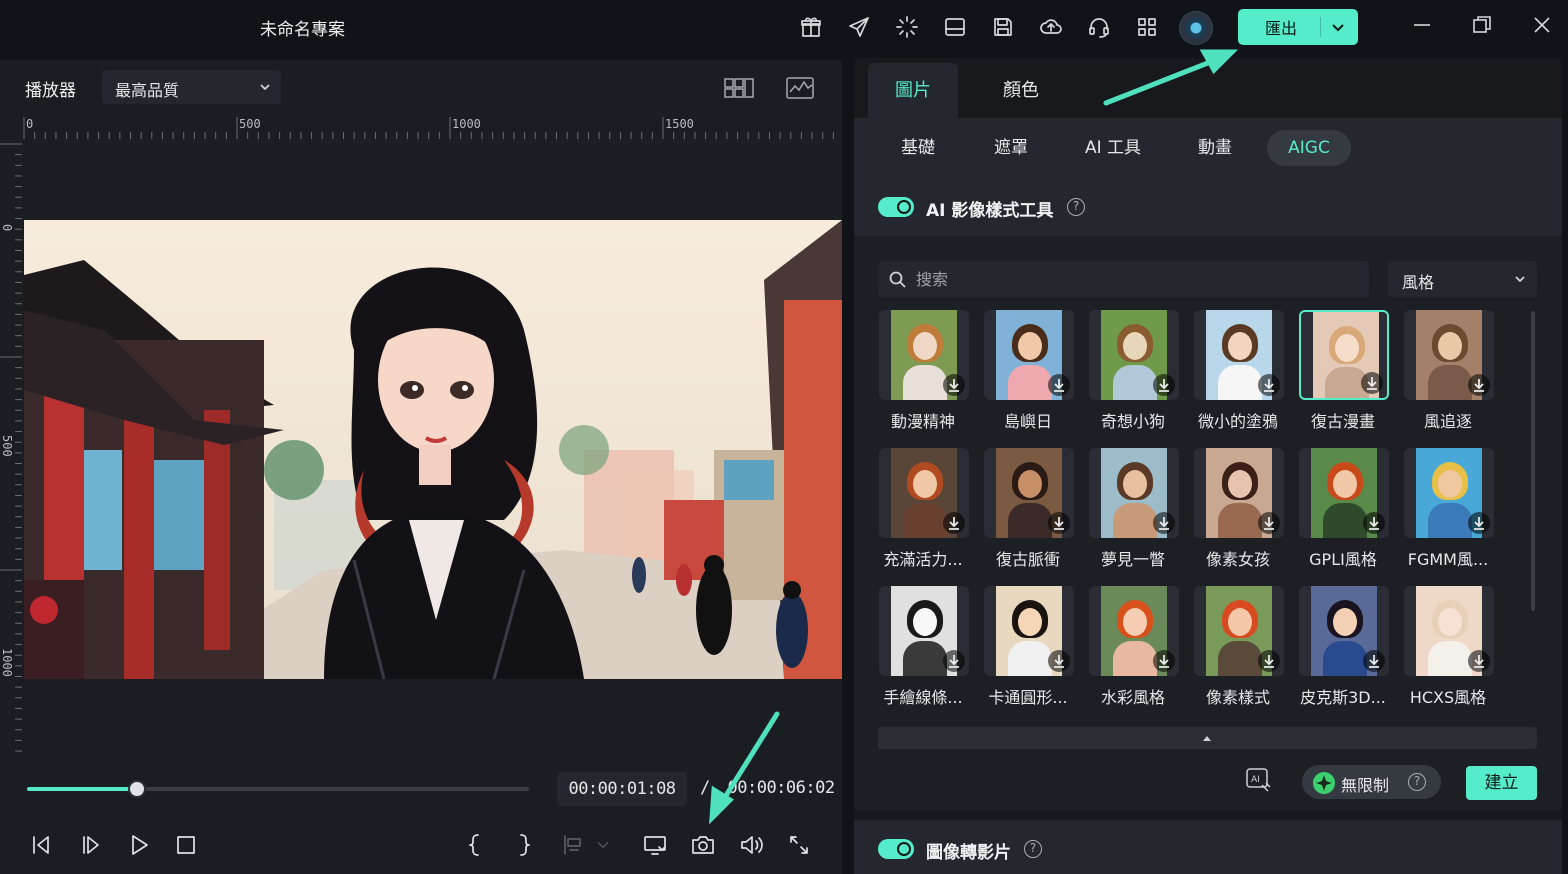  Describe the element at coordinates (1424, 27) in the screenshot. I see `minimize-icon` at that location.